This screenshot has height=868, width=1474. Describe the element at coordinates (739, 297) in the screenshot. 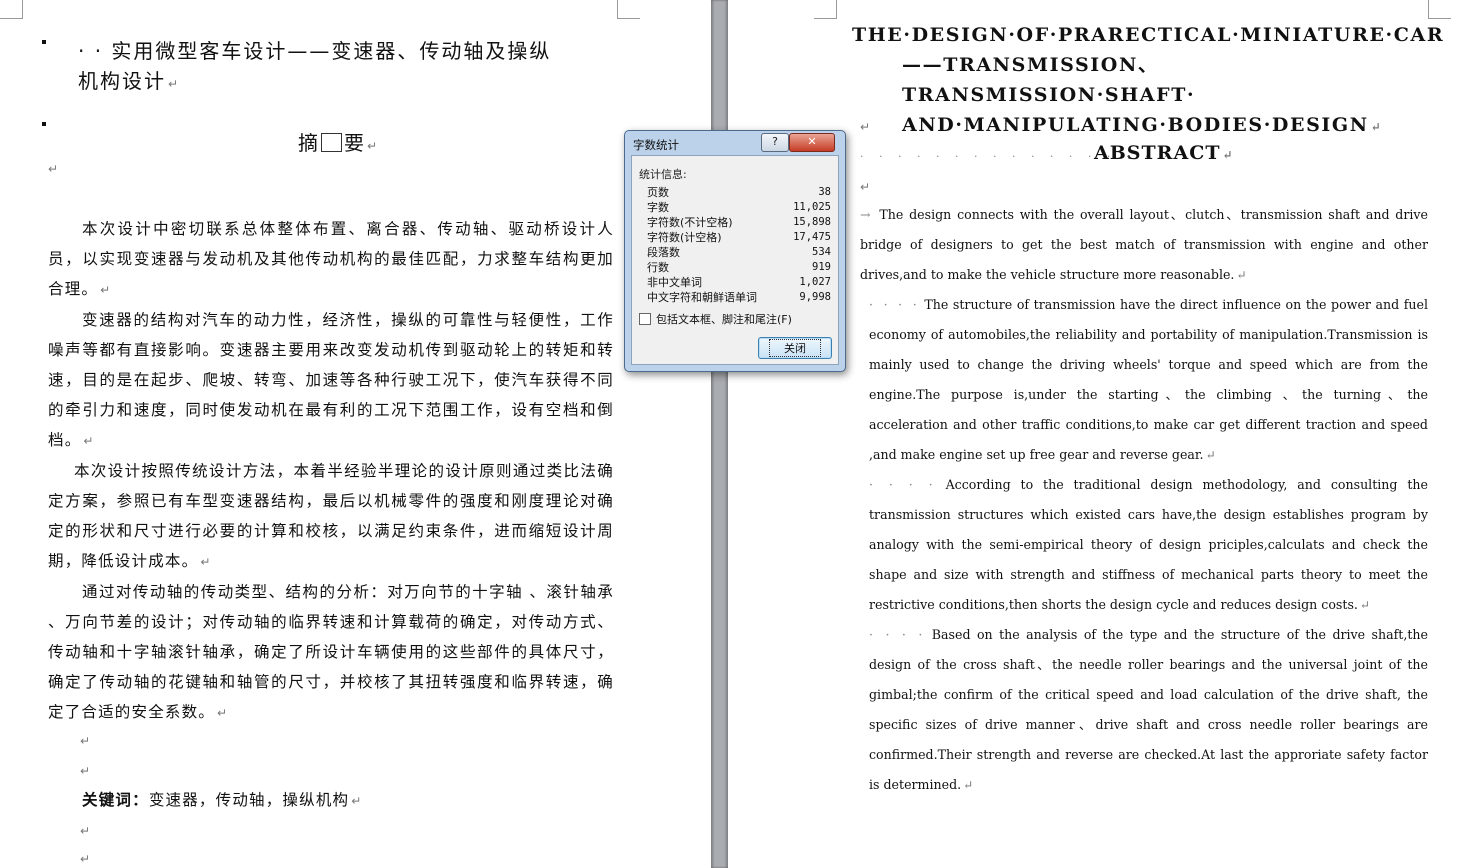

I see `stat-row-chinese-chars: 中文字符和朝鲜语单词 9,998` at that location.